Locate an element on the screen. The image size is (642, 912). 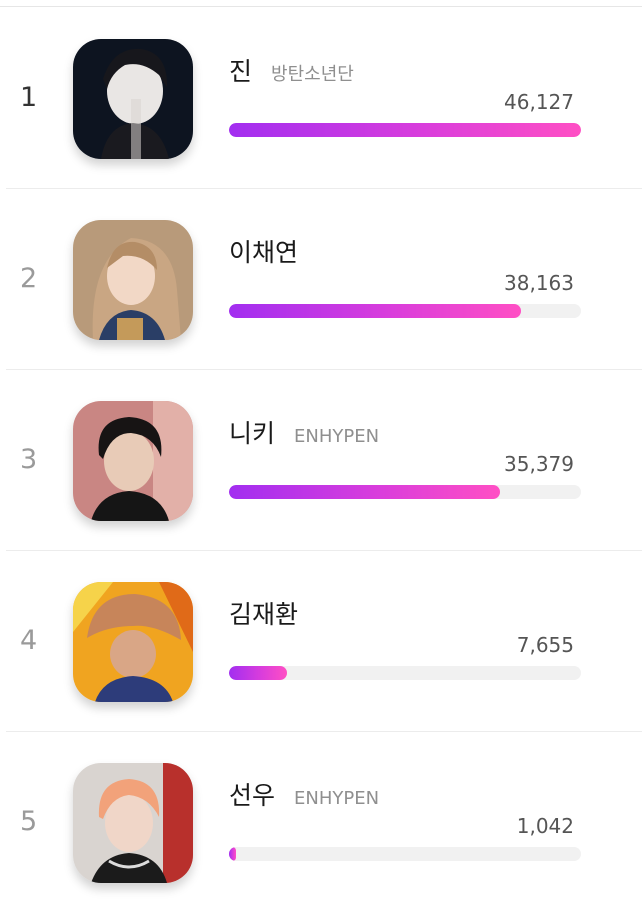
artist-name: 진 is located at coordinates (241, 71).